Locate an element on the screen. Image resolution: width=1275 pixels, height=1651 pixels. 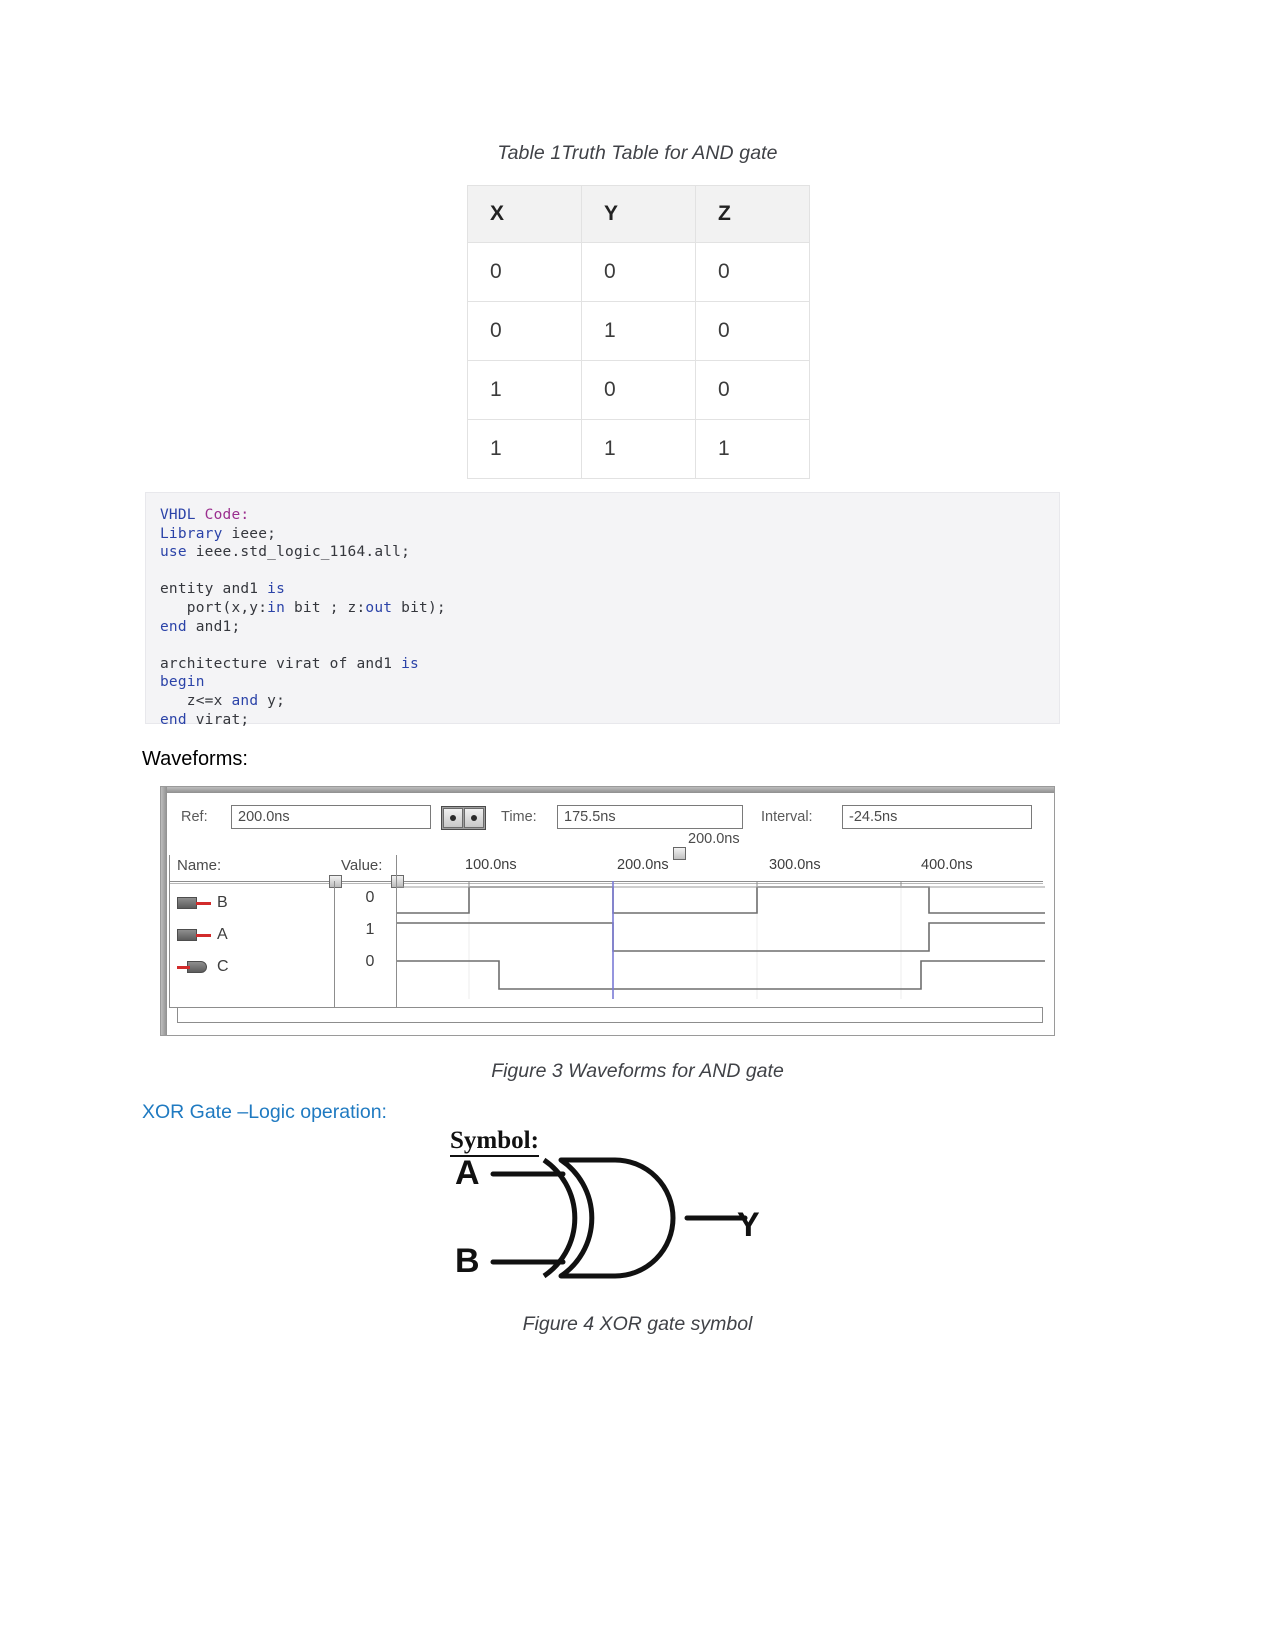
ref-step-right-button is located at coordinates (474, 818).